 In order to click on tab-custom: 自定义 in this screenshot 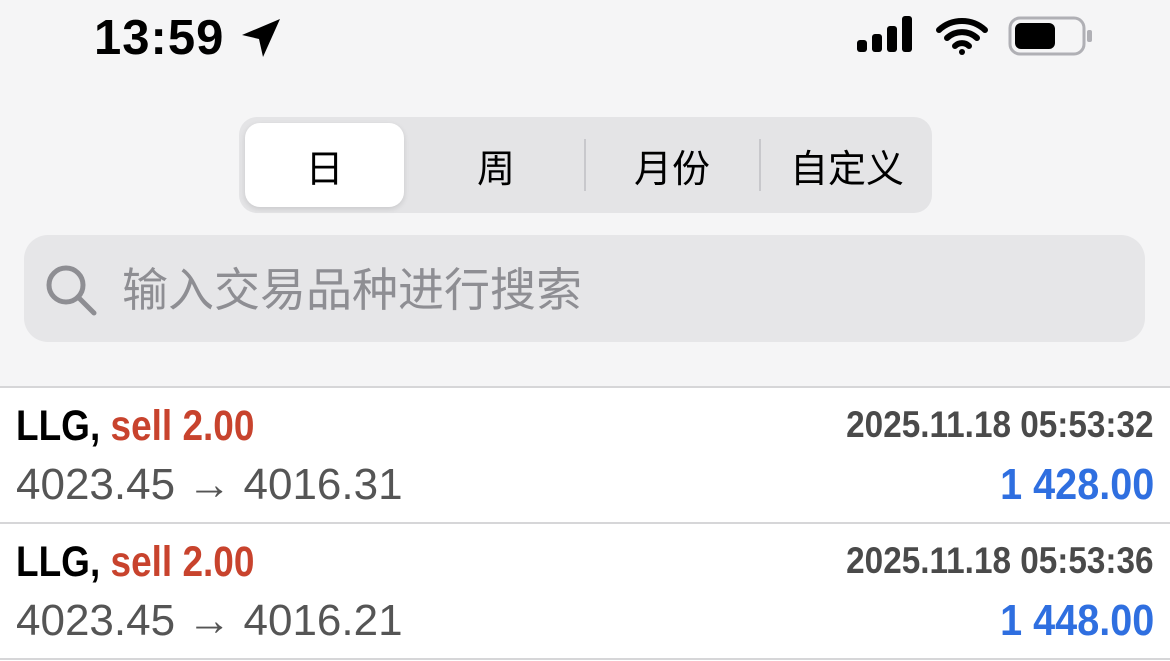, I will do `click(847, 165)`.